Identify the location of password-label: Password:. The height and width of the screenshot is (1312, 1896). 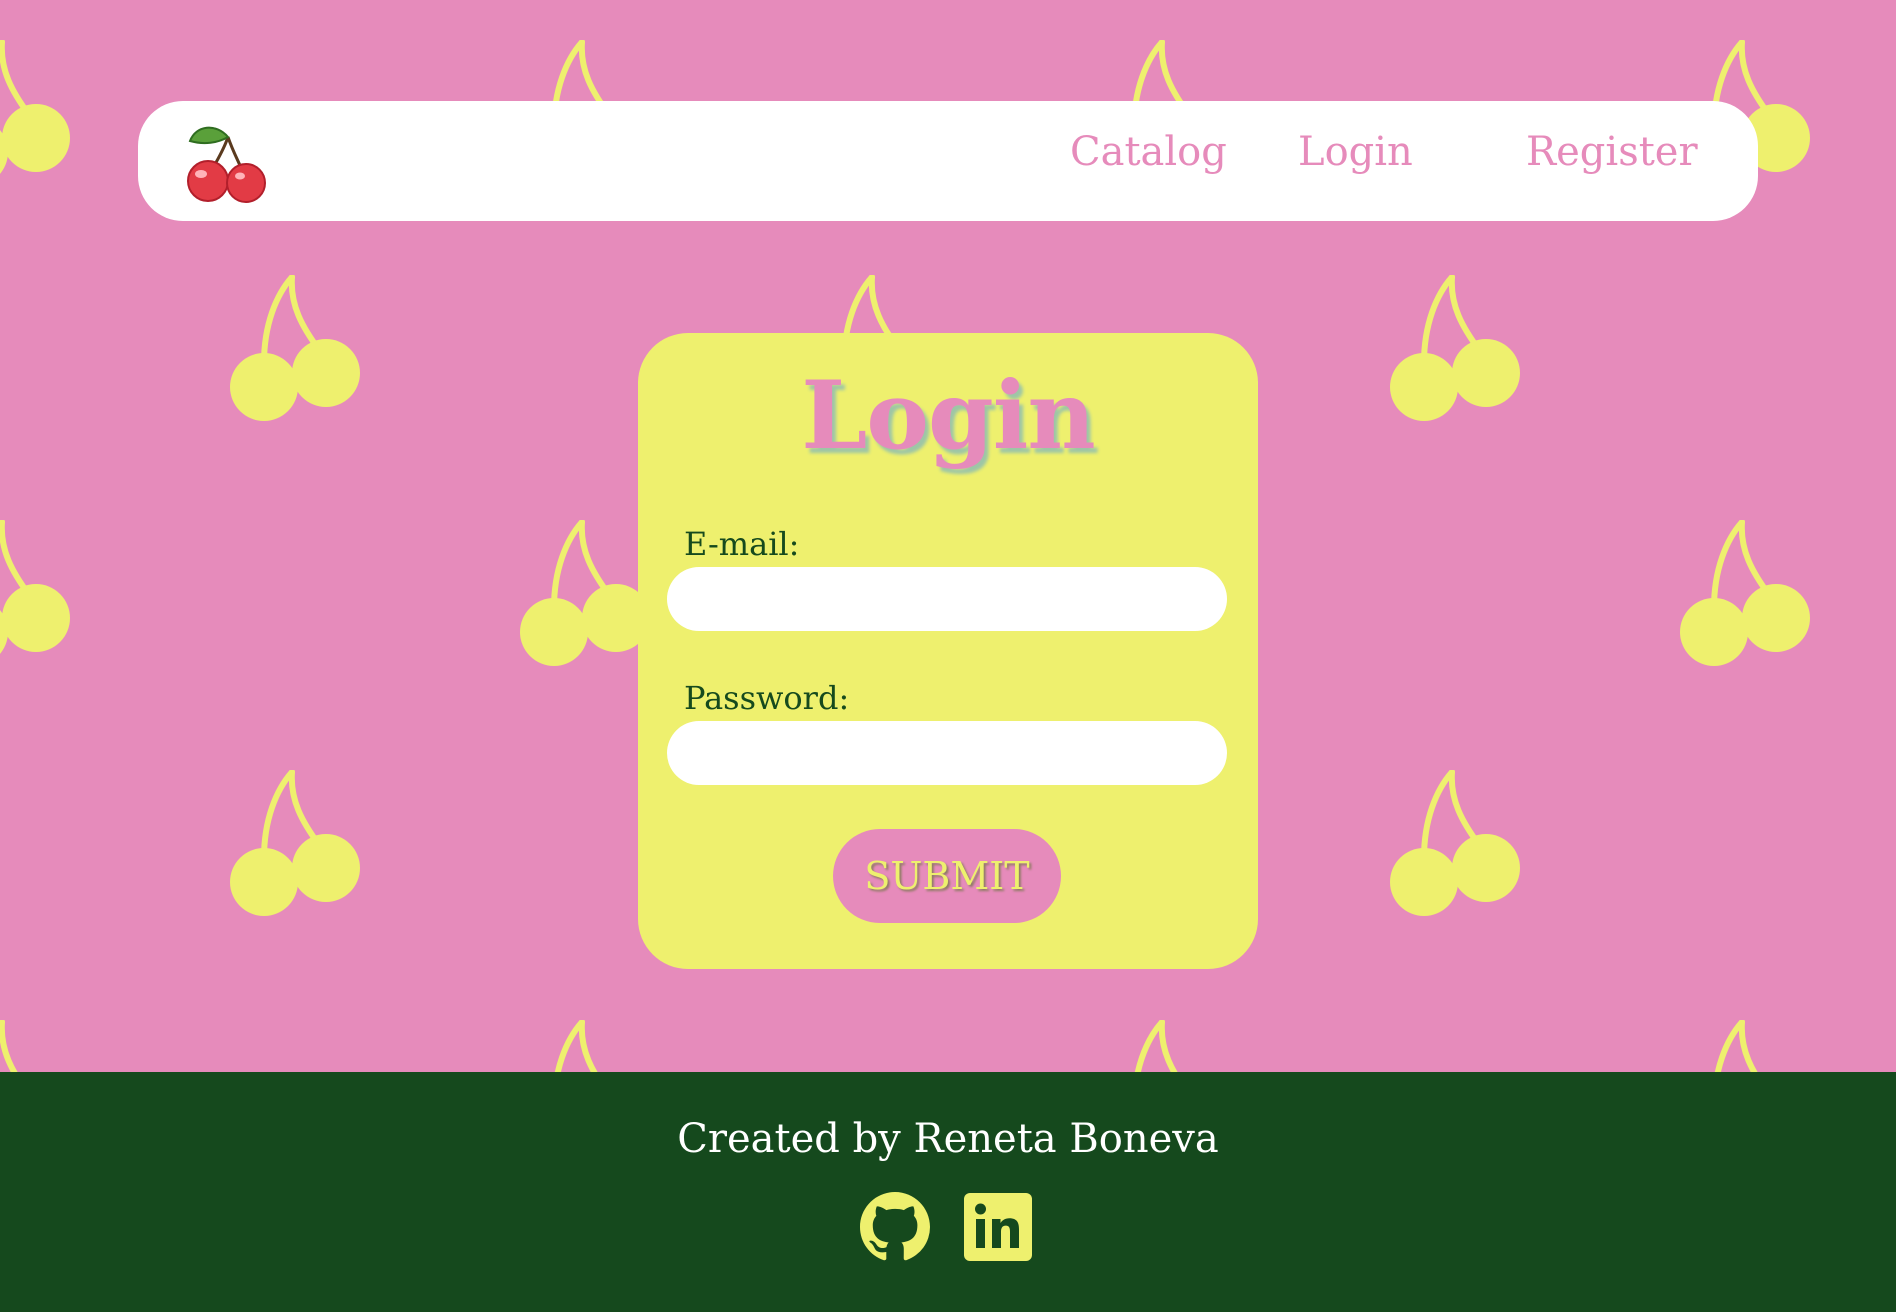
(767, 698).